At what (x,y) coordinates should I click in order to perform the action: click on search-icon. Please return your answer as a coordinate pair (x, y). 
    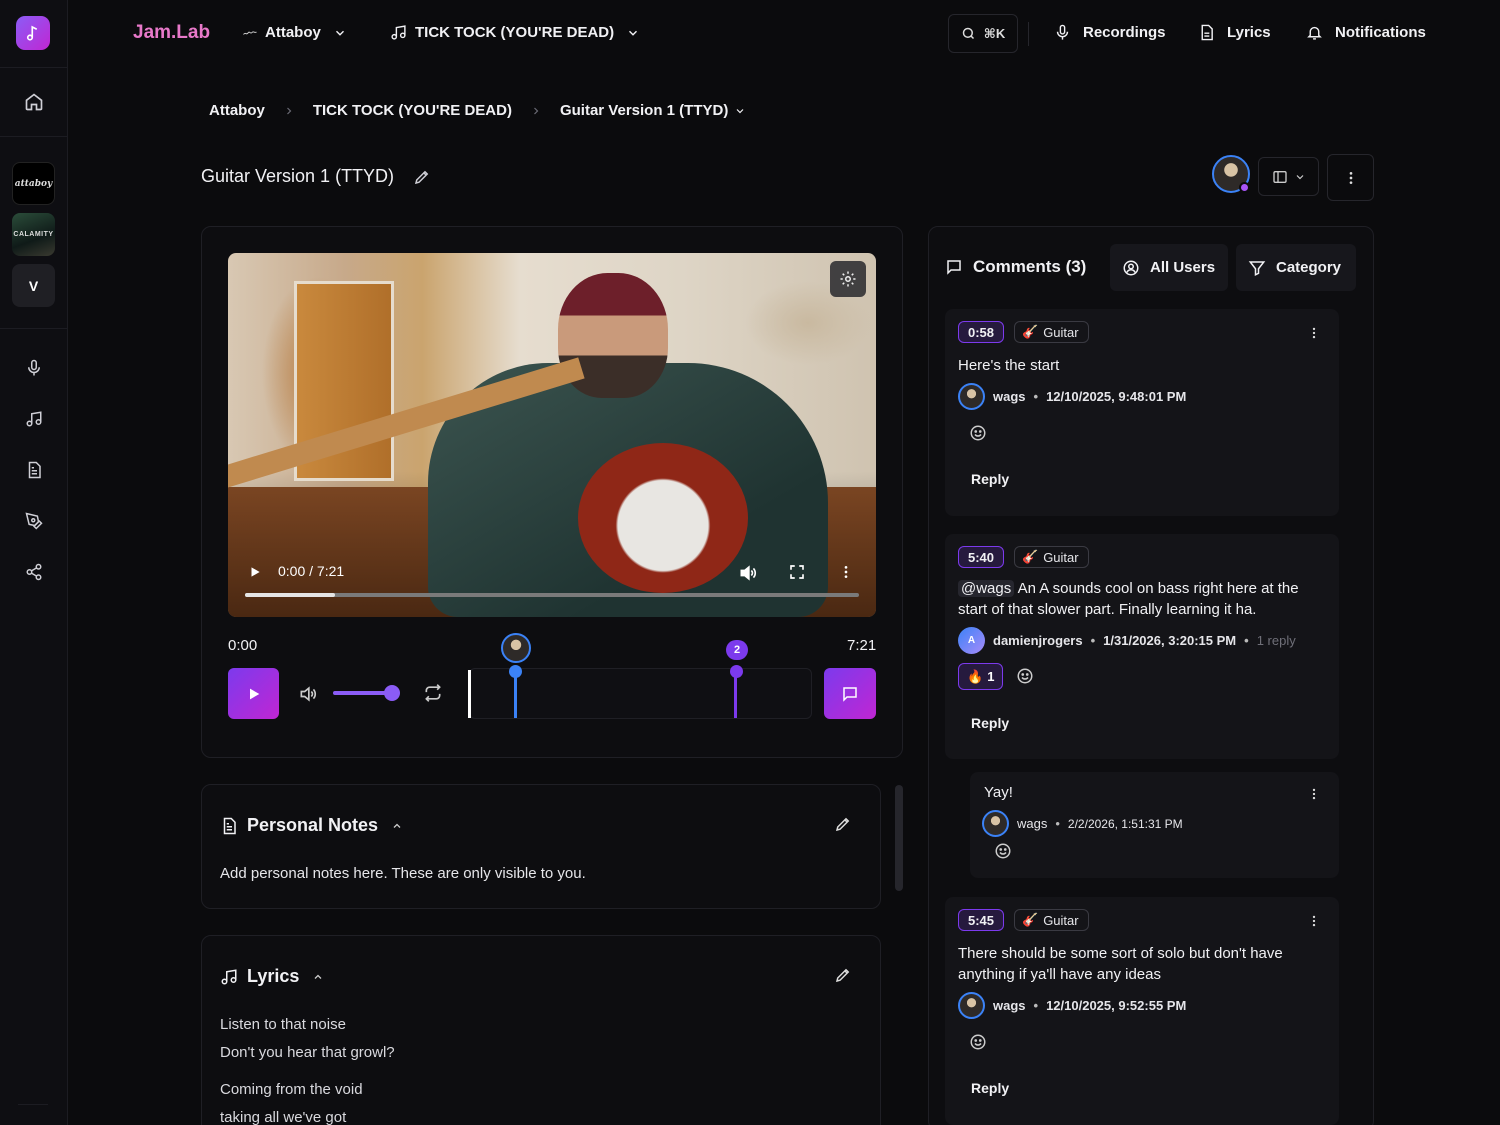
    Looking at the image, I should click on (968, 33).